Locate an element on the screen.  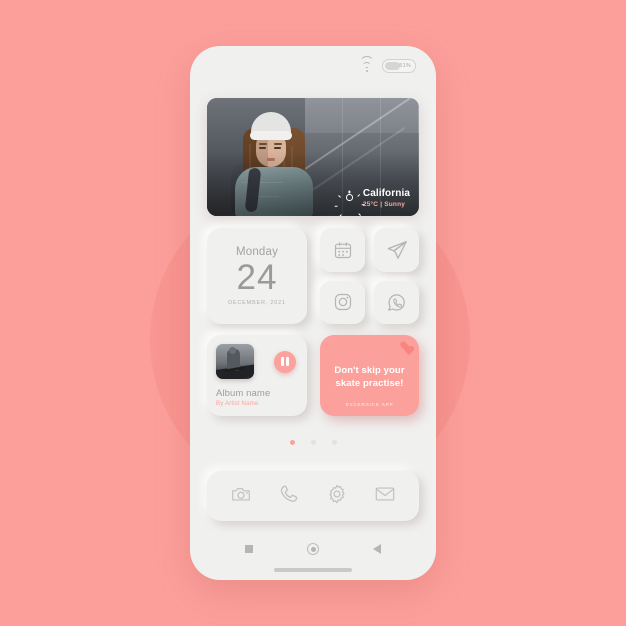
date-widget: Monday 24 DECEMBER, 2021 is located at coordinates (257, 276).